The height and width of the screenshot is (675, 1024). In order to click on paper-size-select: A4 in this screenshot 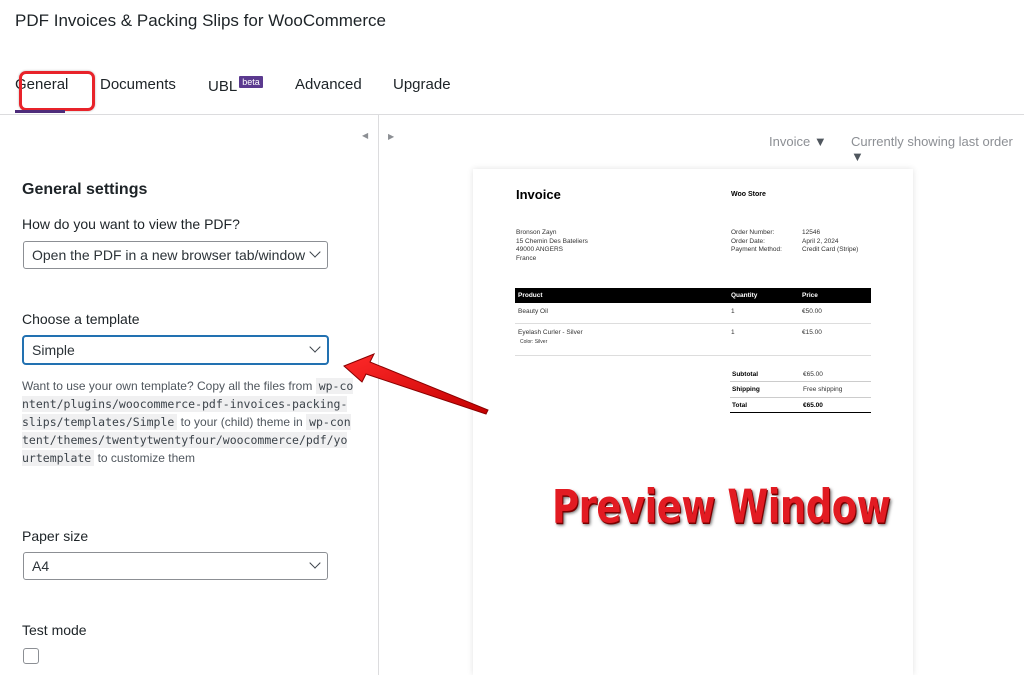, I will do `click(175, 566)`.